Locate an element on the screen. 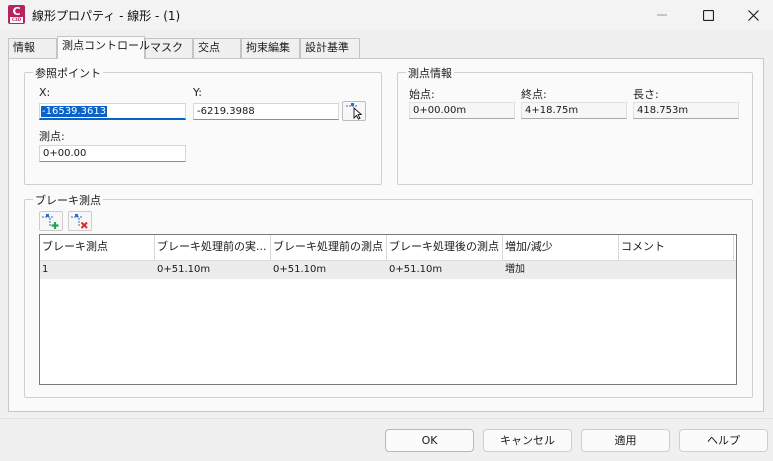 This screenshot has width=773, height=461. column-header-increase-decrease: 増加/減少 is located at coordinates (561, 248).